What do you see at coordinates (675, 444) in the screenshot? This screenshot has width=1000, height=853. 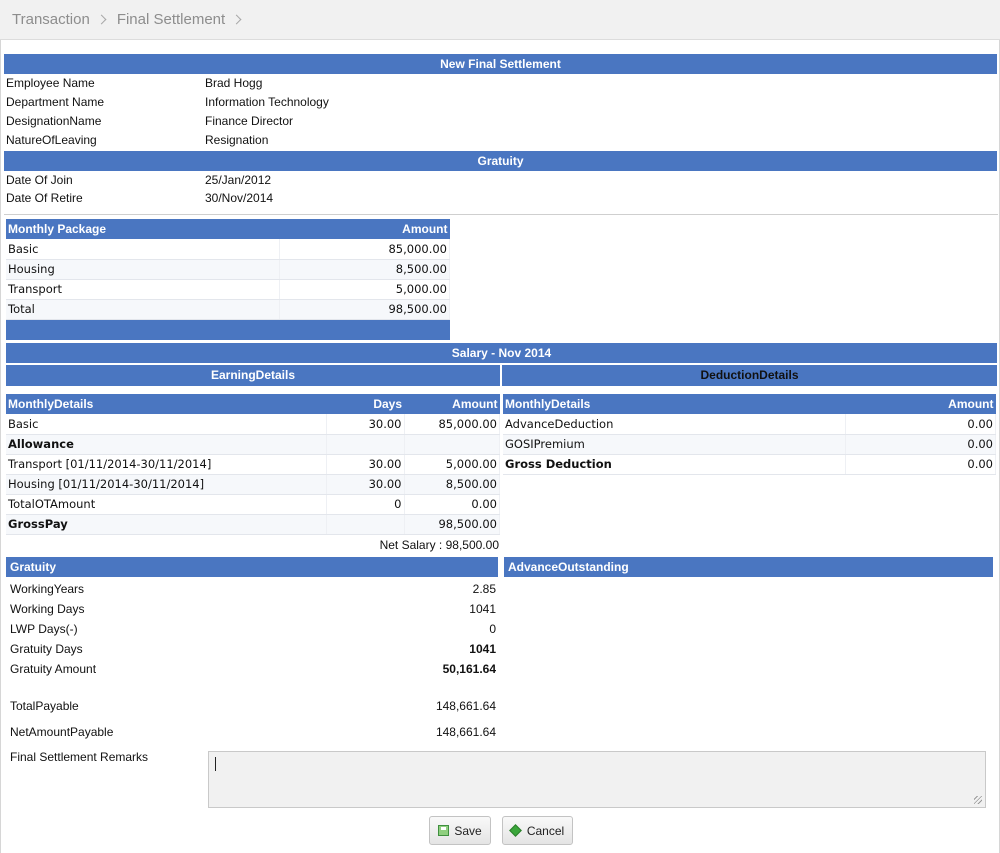 I see `deduction-name: GOSIPremium` at bounding box center [675, 444].